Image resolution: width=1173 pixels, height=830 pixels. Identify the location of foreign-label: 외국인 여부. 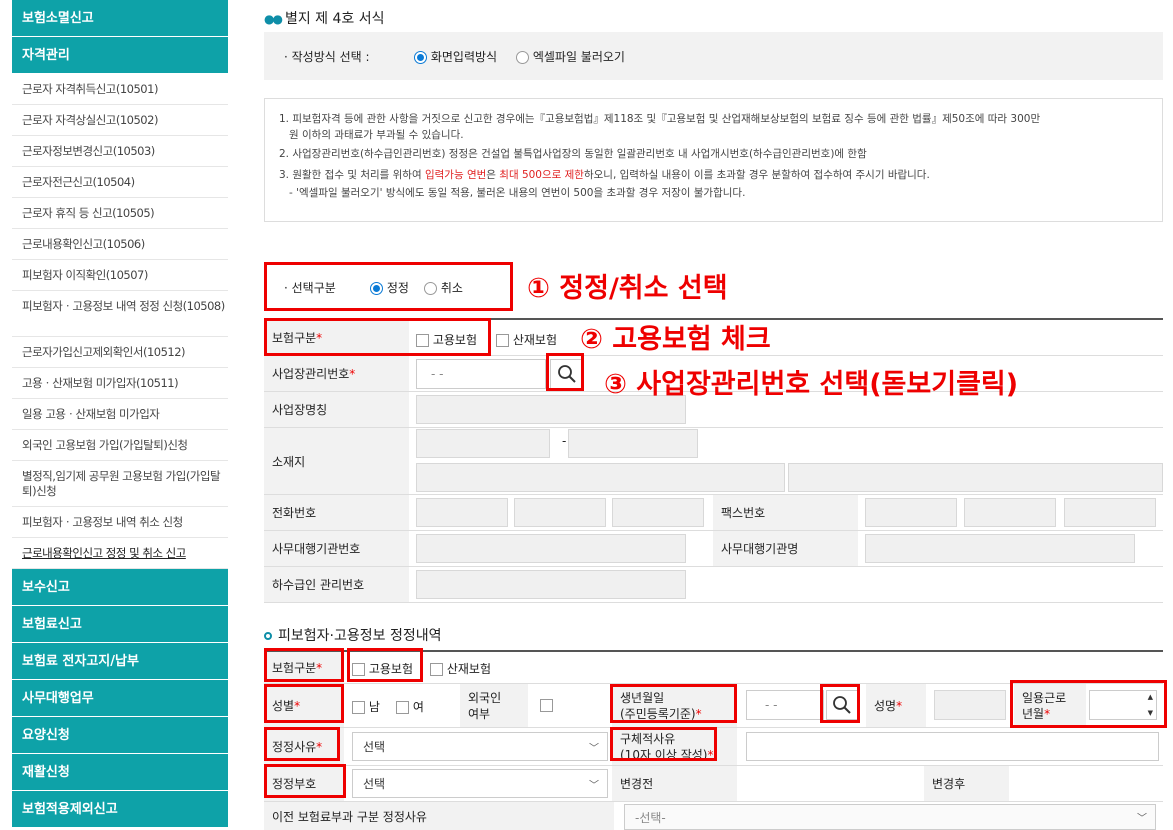
(494, 705).